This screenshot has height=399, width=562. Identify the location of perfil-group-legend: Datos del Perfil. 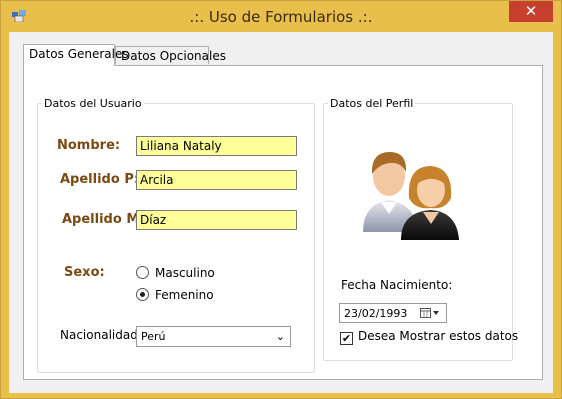
(372, 103).